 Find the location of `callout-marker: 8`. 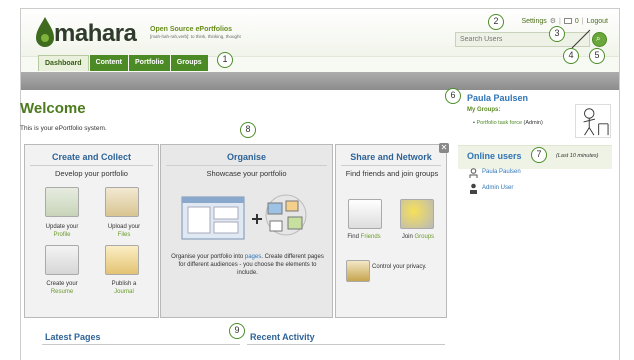

callout-marker: 8 is located at coordinates (248, 130).